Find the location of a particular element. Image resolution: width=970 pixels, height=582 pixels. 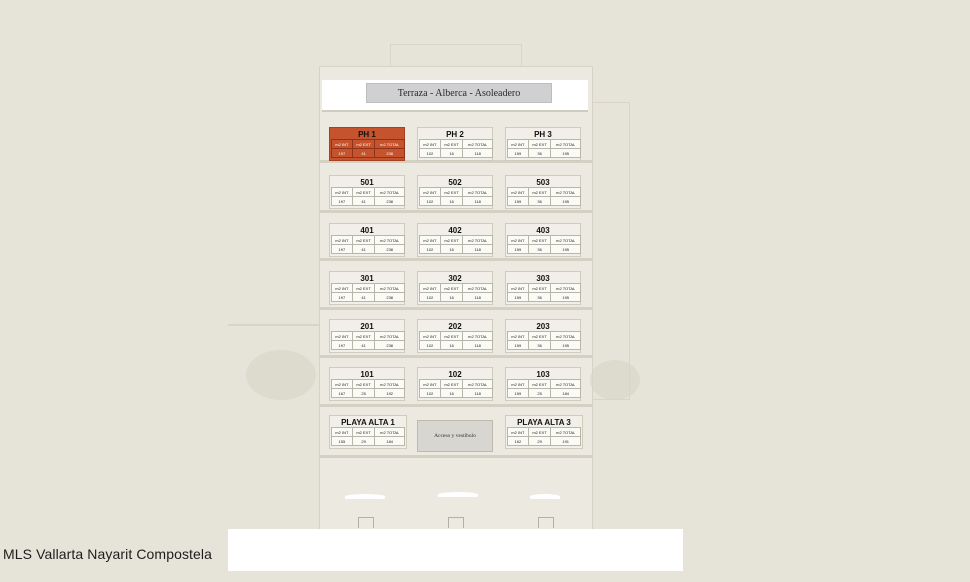

area-table: m2 INT m2 EXT m2 TOTAL 159 36 195 is located at coordinates (544, 148).